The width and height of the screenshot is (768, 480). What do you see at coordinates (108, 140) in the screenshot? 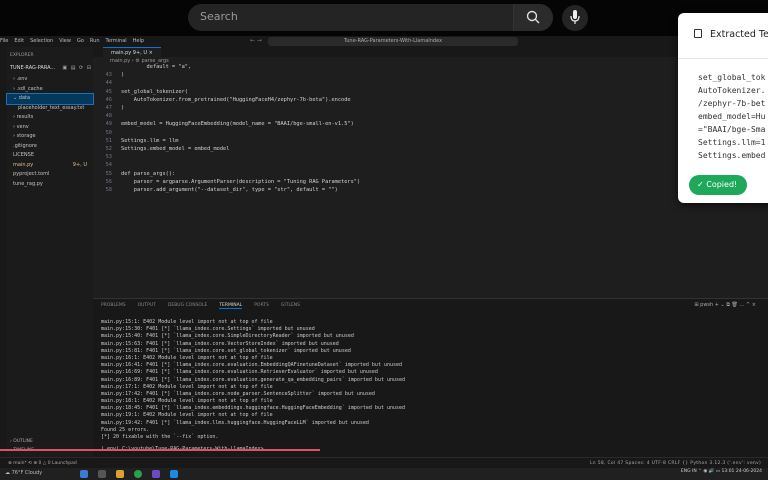
I see `line-number: 51` at bounding box center [108, 140].